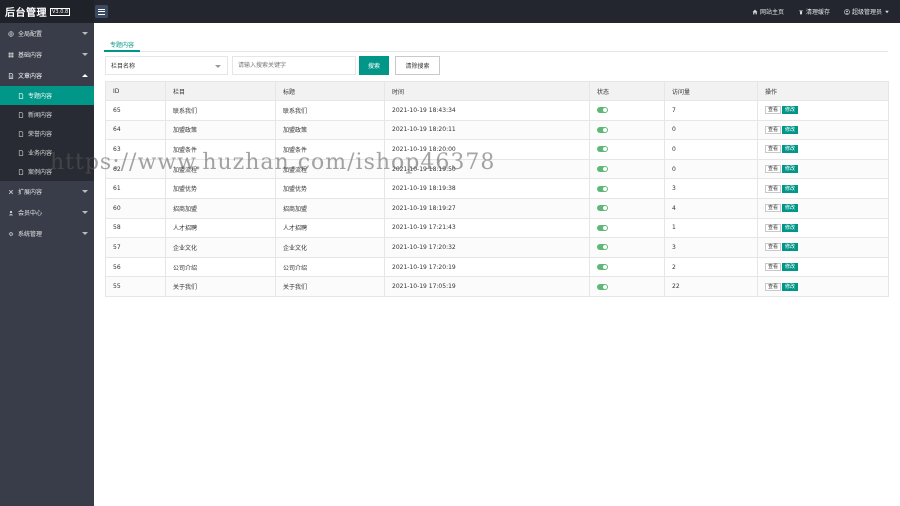  What do you see at coordinates (135, 169) in the screenshot?
I see `cell-id: 62` at bounding box center [135, 169].